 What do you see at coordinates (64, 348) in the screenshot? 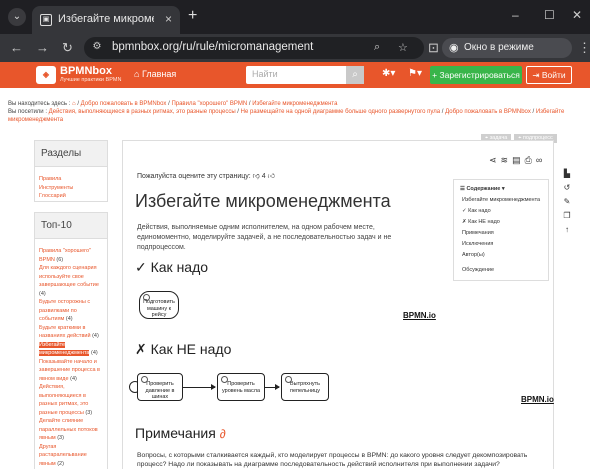
I see `top10-link: Избегайте микроменеджмента` at bounding box center [64, 348].